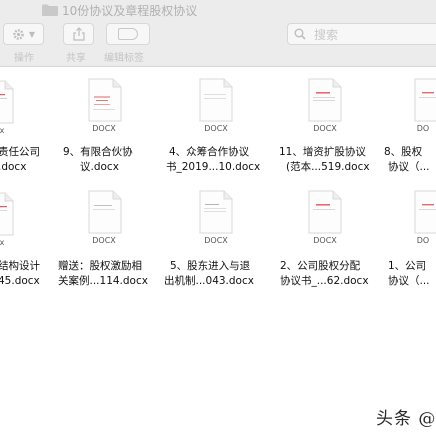  What do you see at coordinates (20, 152) in the screenshot?
I see `file-name-line1: 责任公司` at bounding box center [20, 152].